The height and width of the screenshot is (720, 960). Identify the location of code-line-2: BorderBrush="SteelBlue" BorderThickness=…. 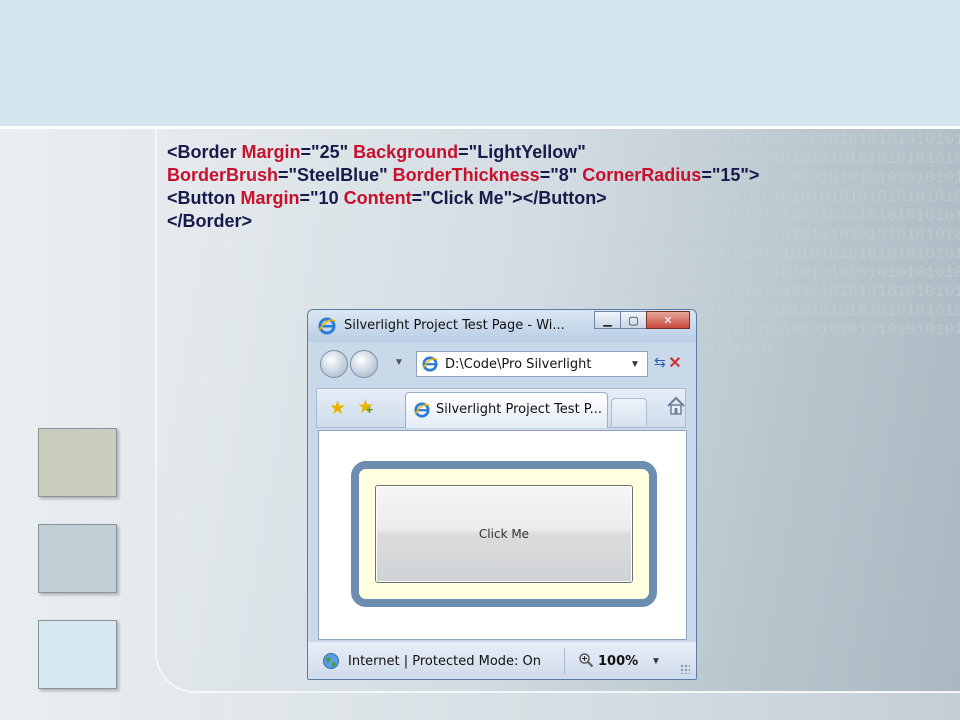
(547, 175).